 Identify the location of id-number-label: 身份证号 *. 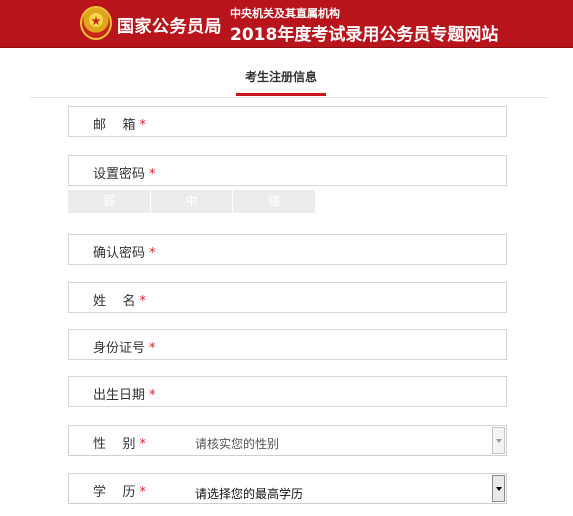
(124, 348).